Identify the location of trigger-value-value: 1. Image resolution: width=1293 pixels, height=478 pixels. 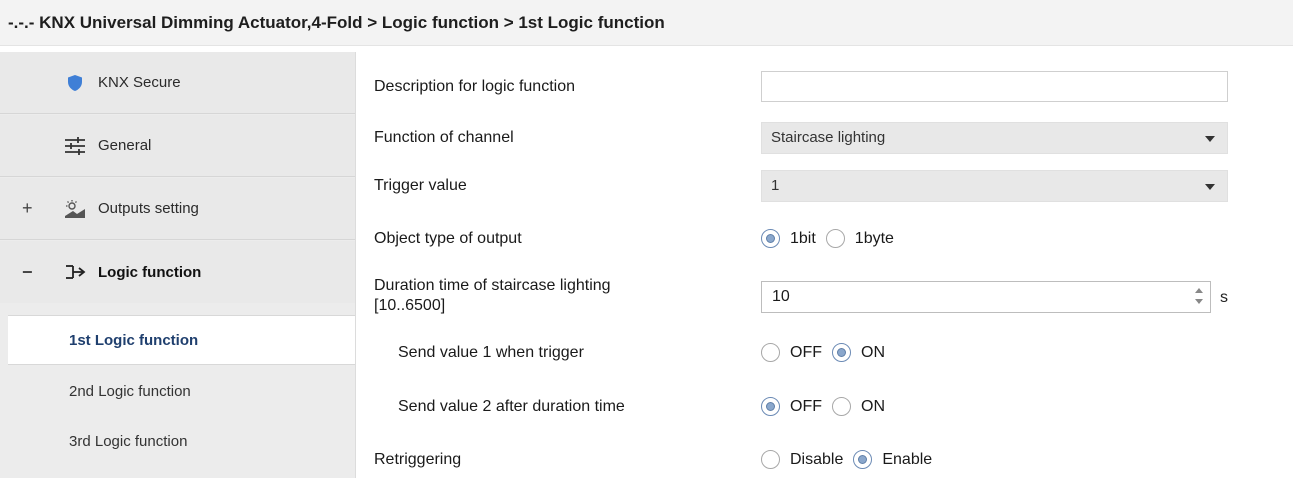
(775, 185).